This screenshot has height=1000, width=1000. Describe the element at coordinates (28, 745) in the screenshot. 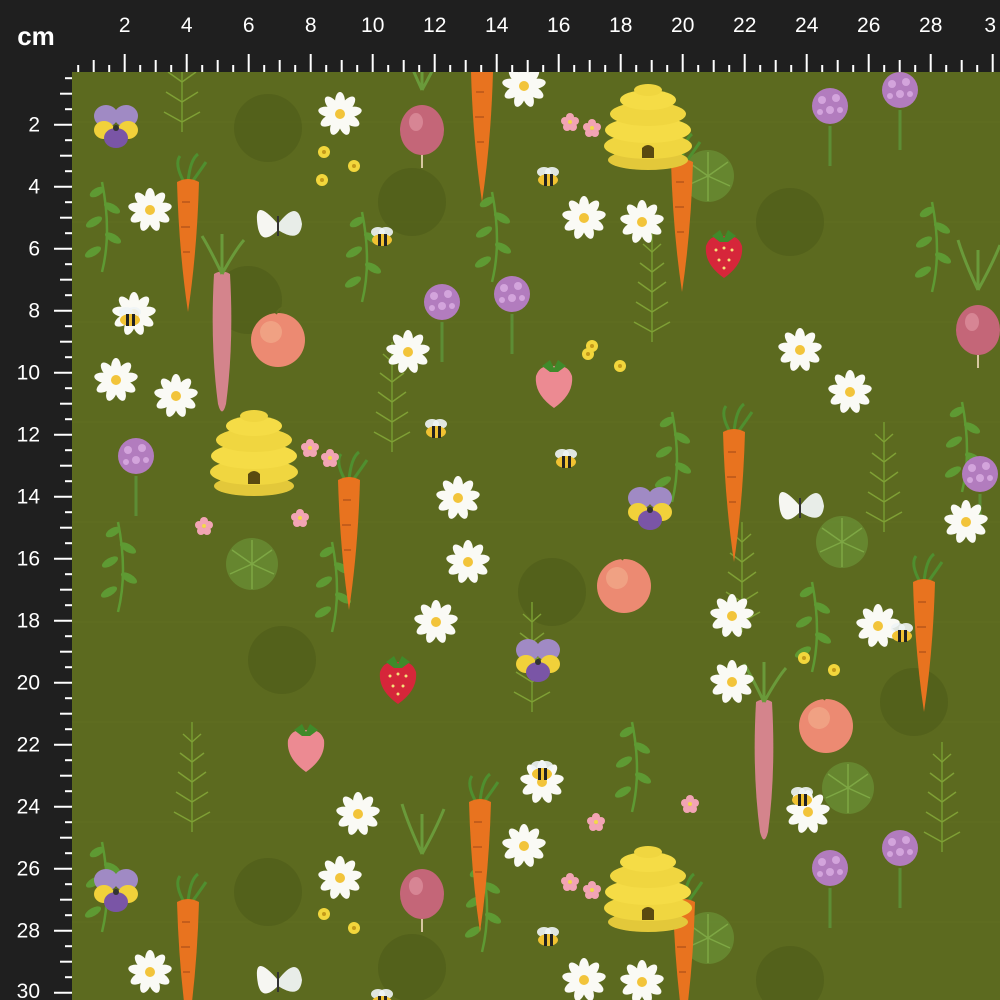

I see `ruler-left-label: 22` at that location.